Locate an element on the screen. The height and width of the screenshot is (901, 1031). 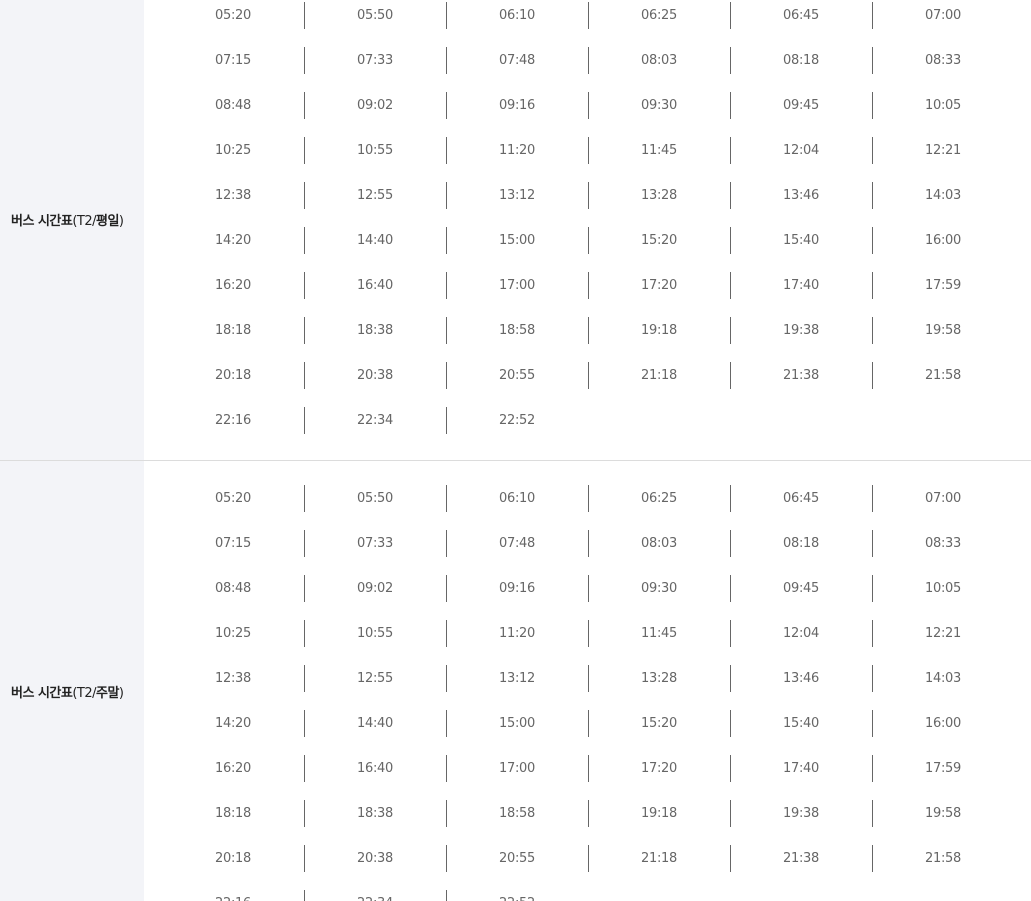
departure-time: 14:40 is located at coordinates (375, 240).